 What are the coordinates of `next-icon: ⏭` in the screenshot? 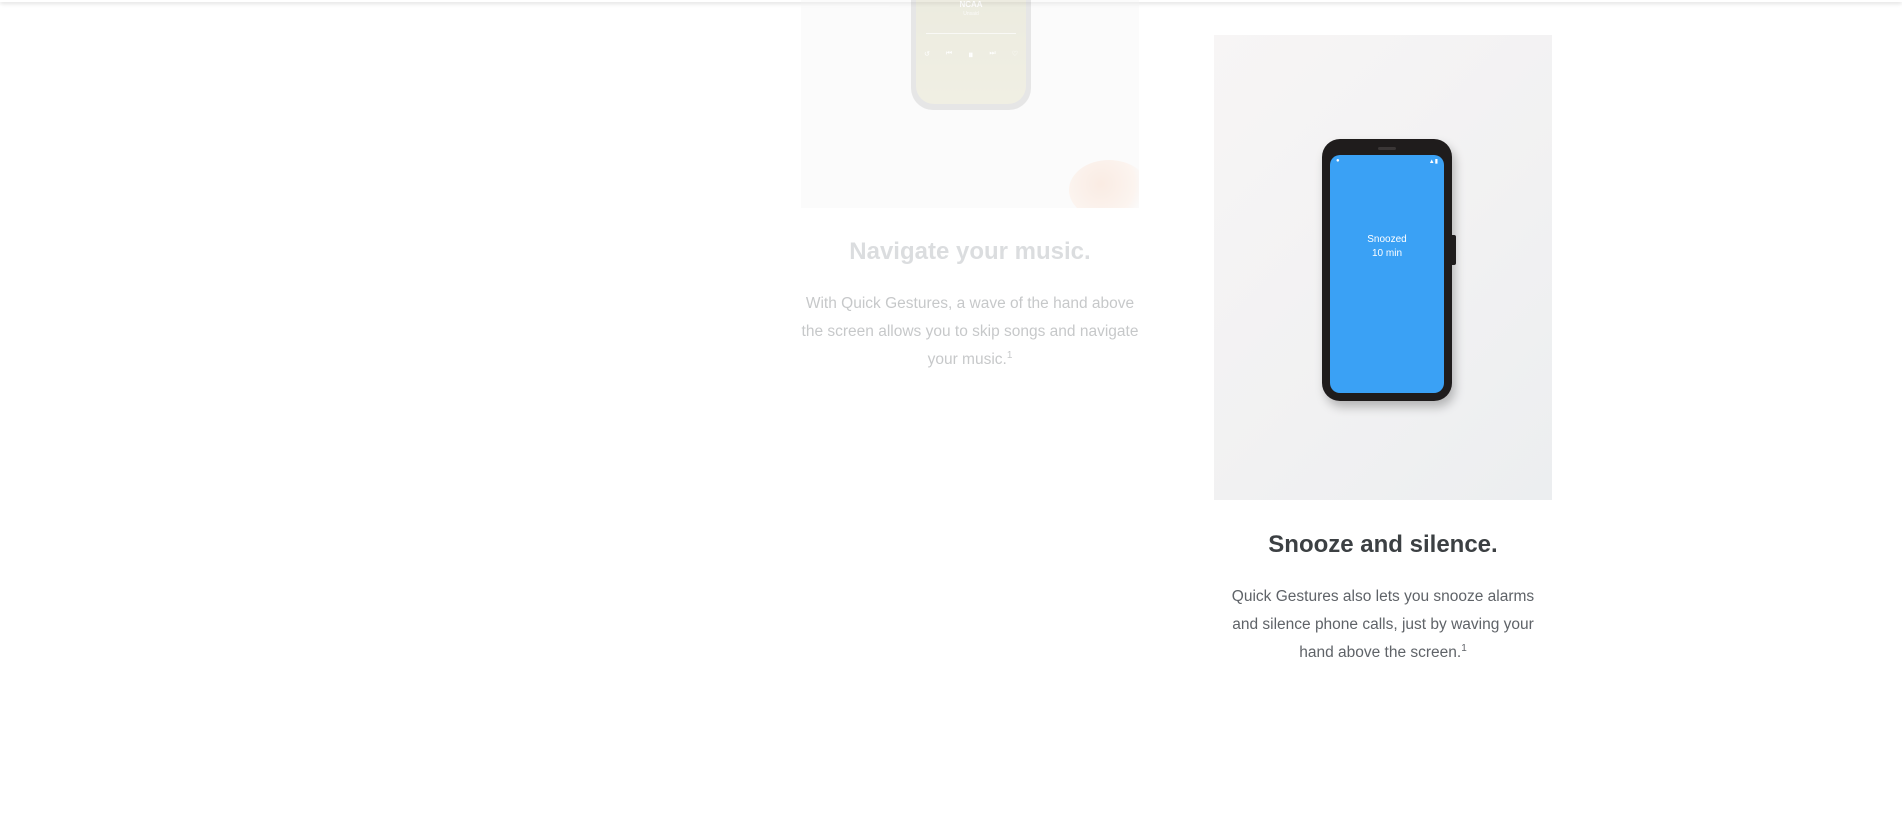 It's located at (992, 53).